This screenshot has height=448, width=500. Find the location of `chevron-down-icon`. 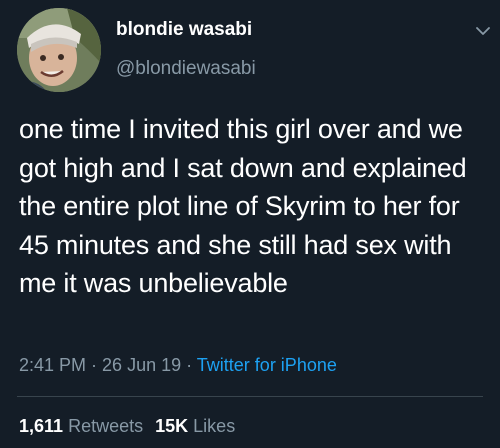

chevron-down-icon is located at coordinates (483, 31).